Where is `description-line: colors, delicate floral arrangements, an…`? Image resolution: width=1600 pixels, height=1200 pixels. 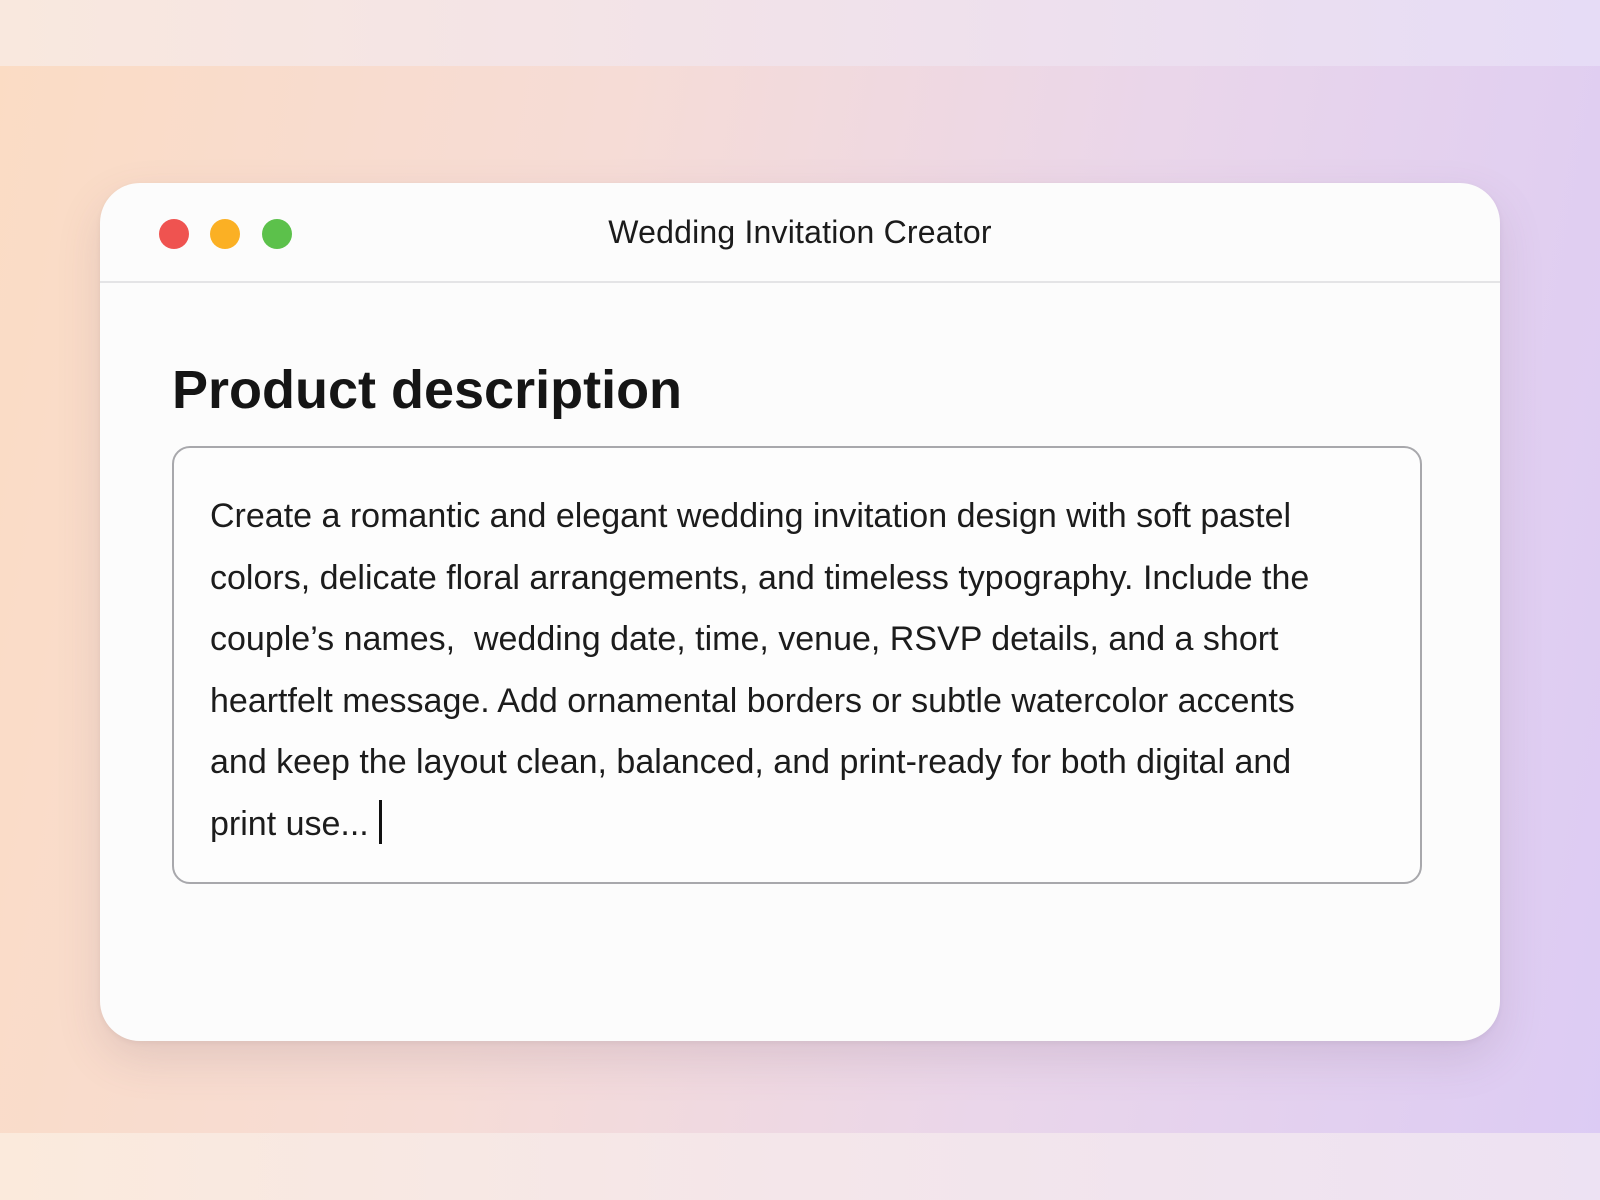 description-line: colors, delicate floral arrangements, an… is located at coordinates (760, 577).